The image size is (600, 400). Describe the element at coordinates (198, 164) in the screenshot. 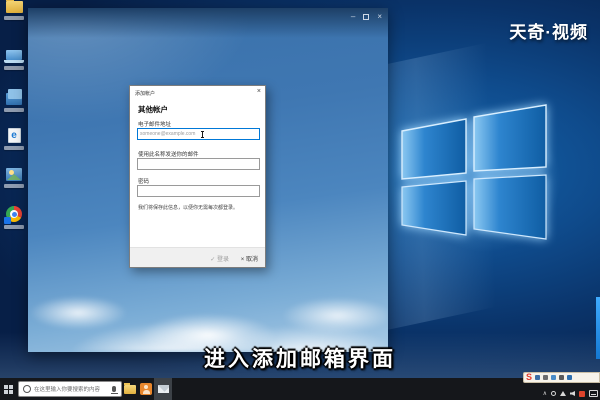

I see `sender-name-field` at that location.